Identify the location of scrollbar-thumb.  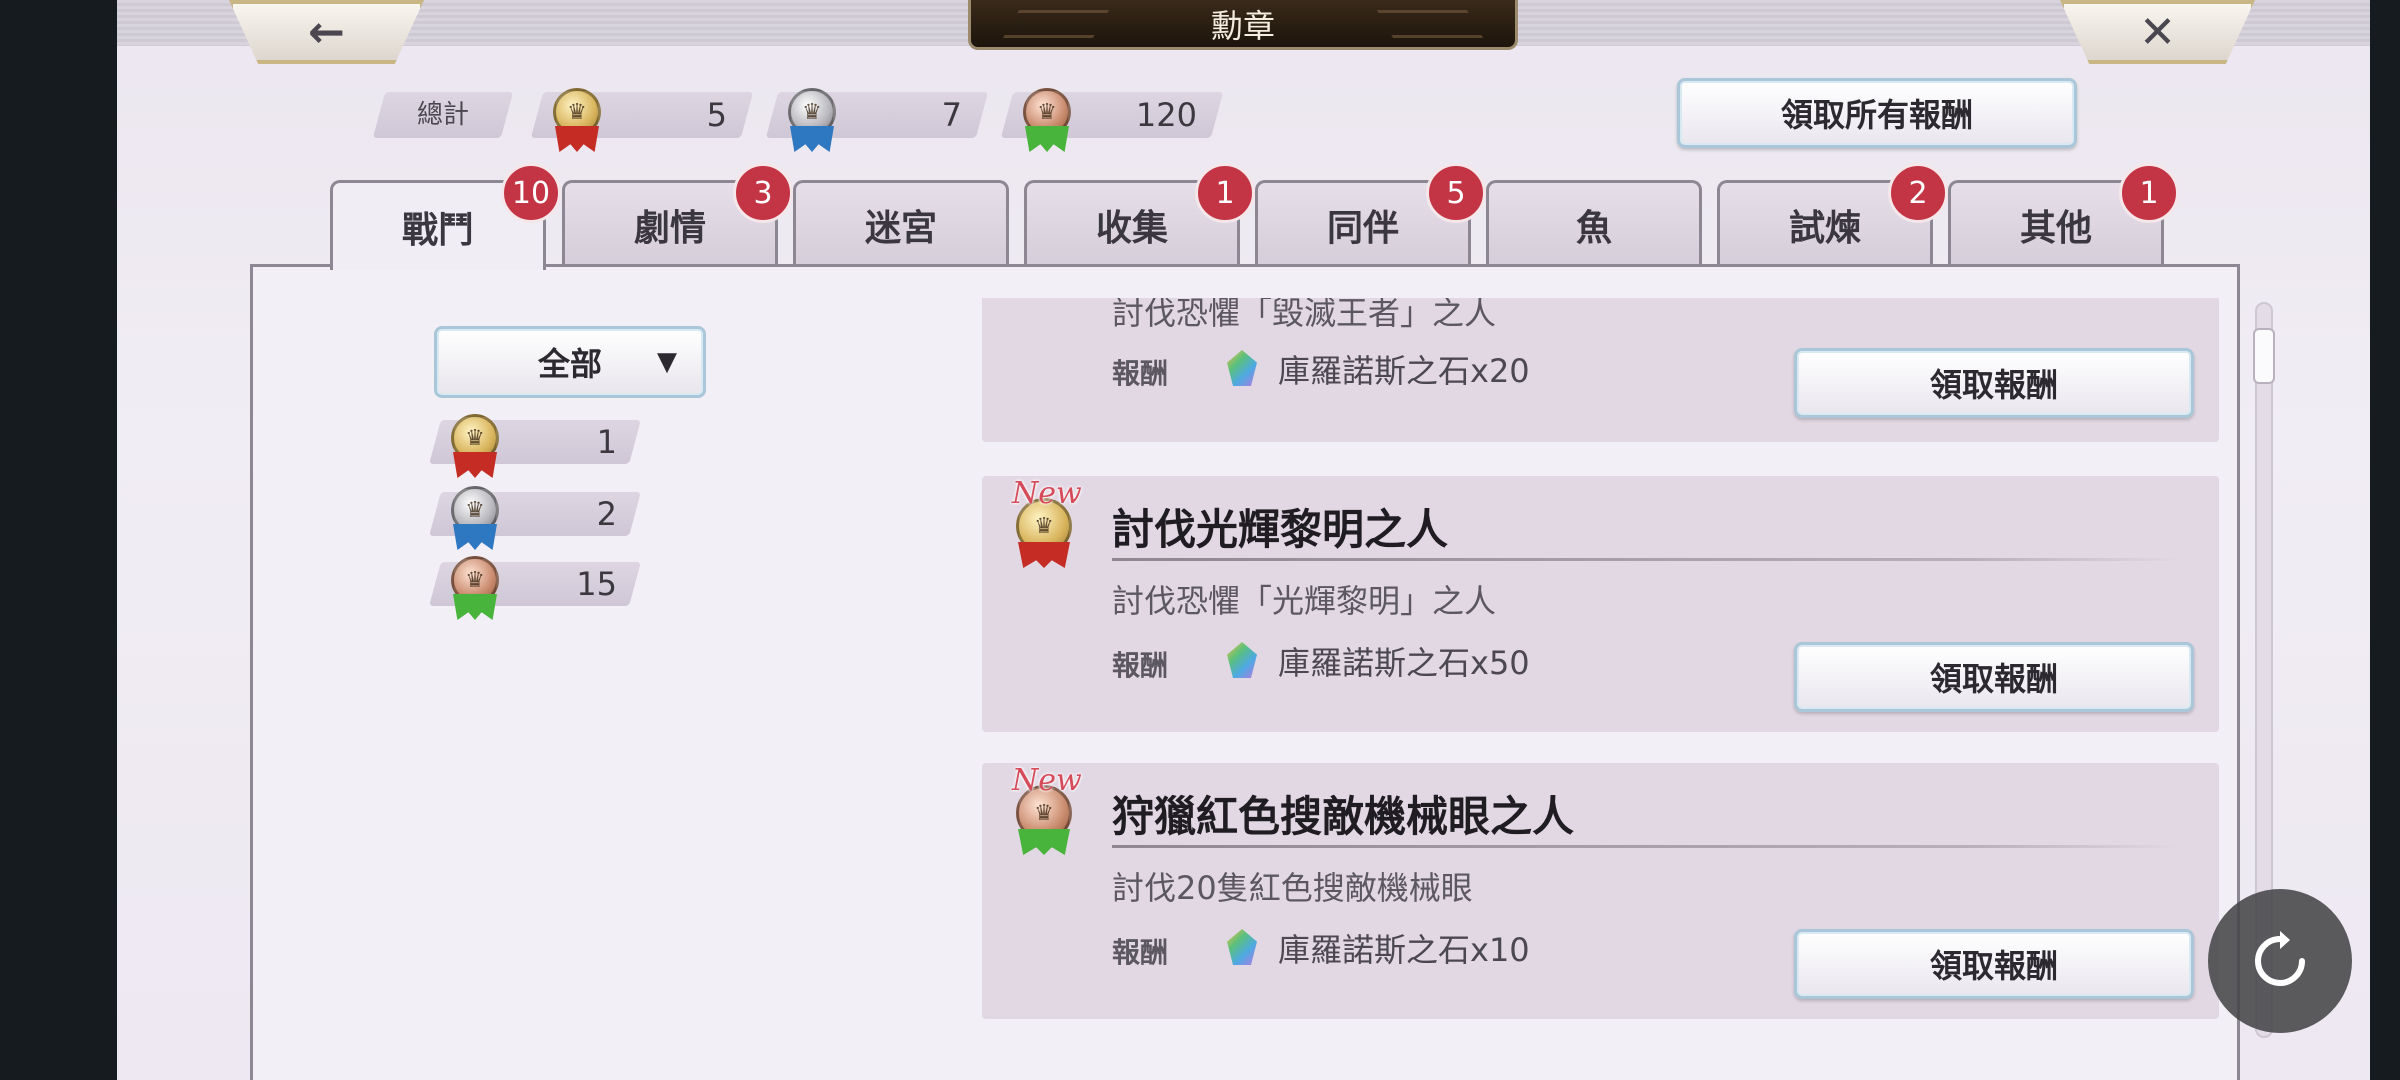
(2264, 356).